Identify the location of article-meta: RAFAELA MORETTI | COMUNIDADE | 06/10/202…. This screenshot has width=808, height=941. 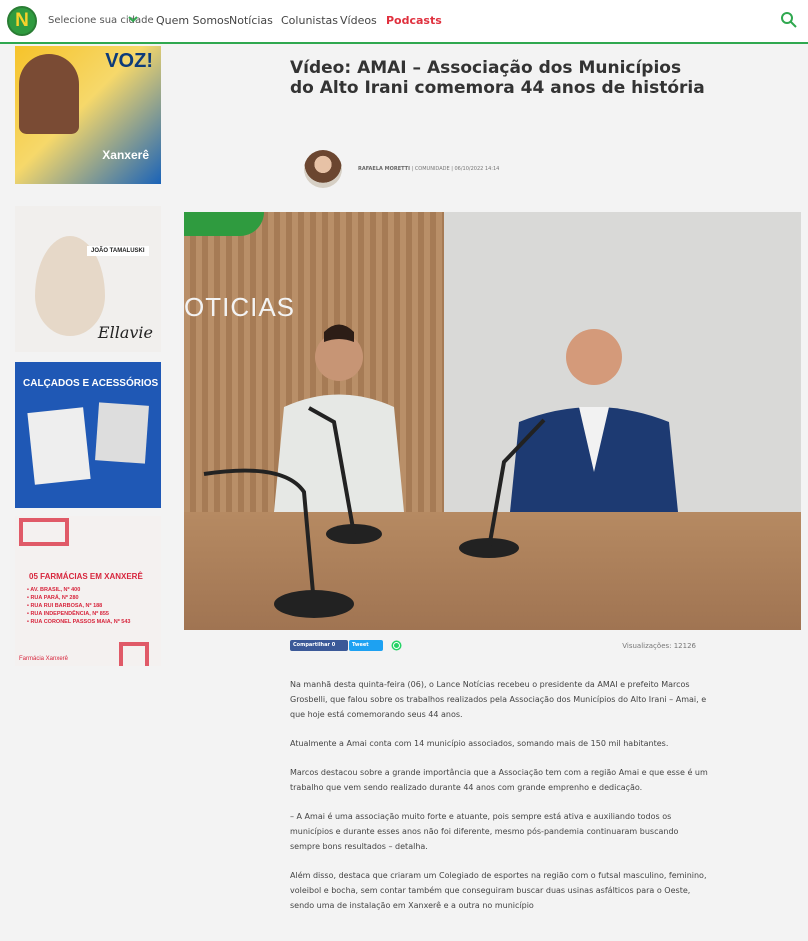
(429, 169).